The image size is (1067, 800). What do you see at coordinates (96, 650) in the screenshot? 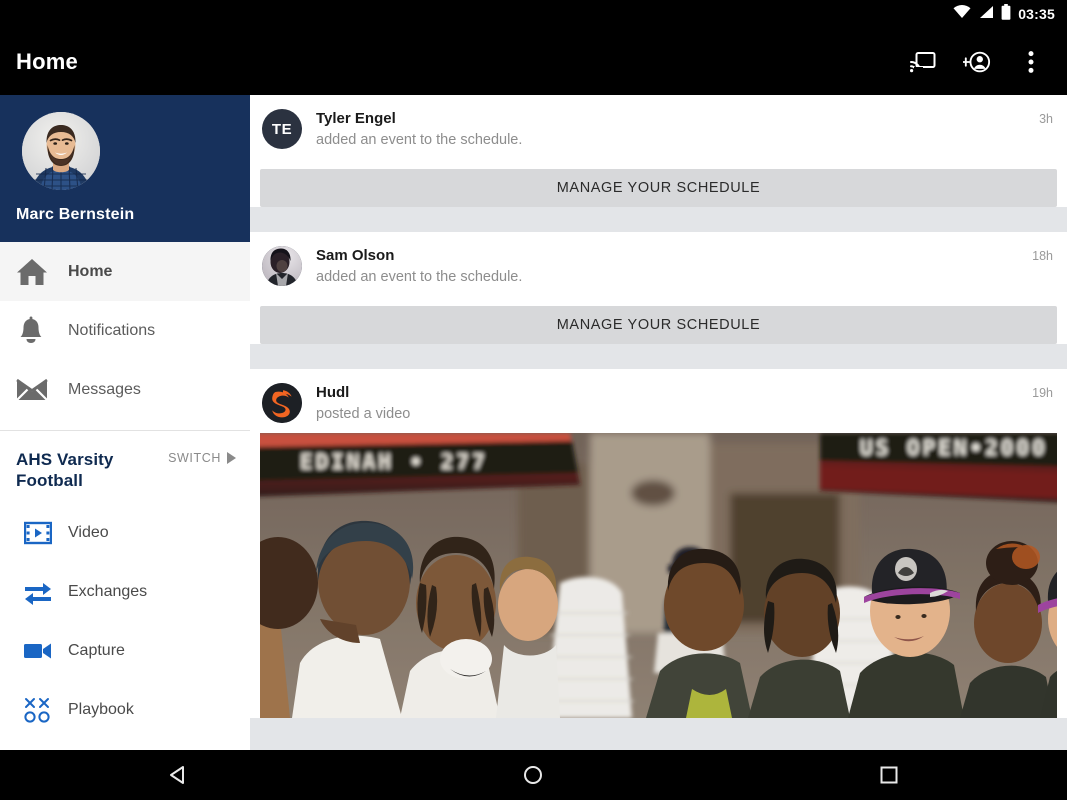
I see `sidebar-item-capture-label: Capture` at bounding box center [96, 650].